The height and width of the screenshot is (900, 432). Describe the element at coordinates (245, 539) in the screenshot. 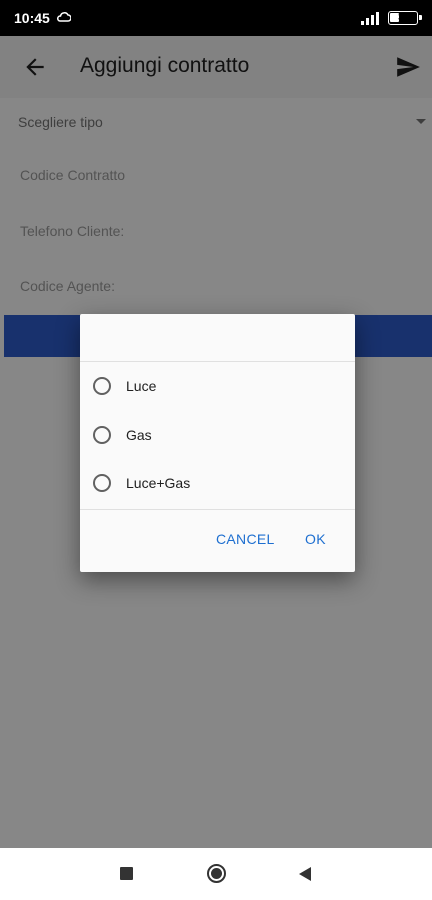

I see `cancel-button: CANCEL` at that location.